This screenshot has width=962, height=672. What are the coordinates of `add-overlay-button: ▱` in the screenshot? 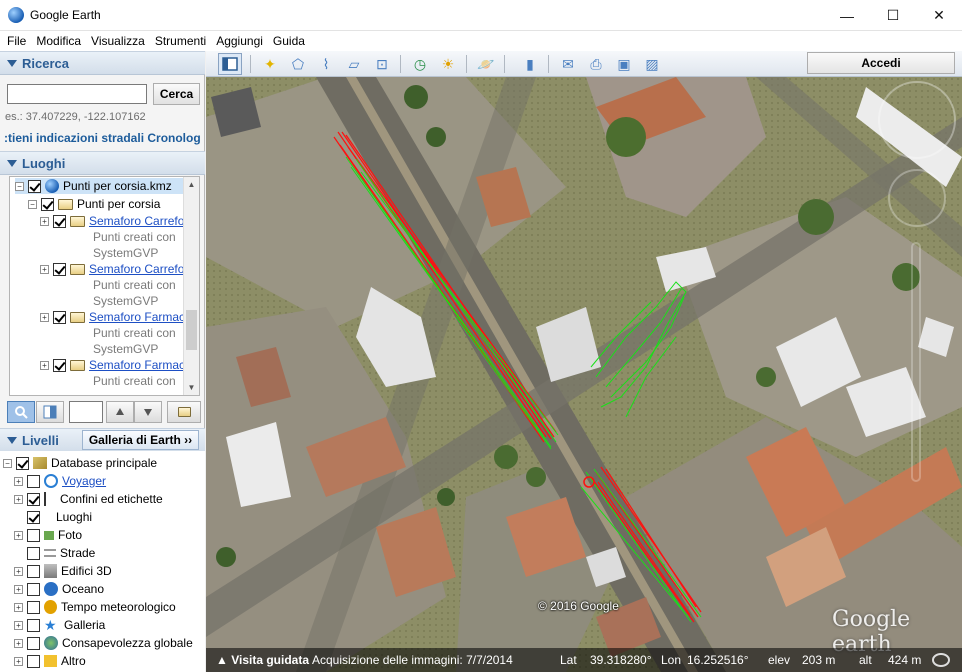 It's located at (354, 64).